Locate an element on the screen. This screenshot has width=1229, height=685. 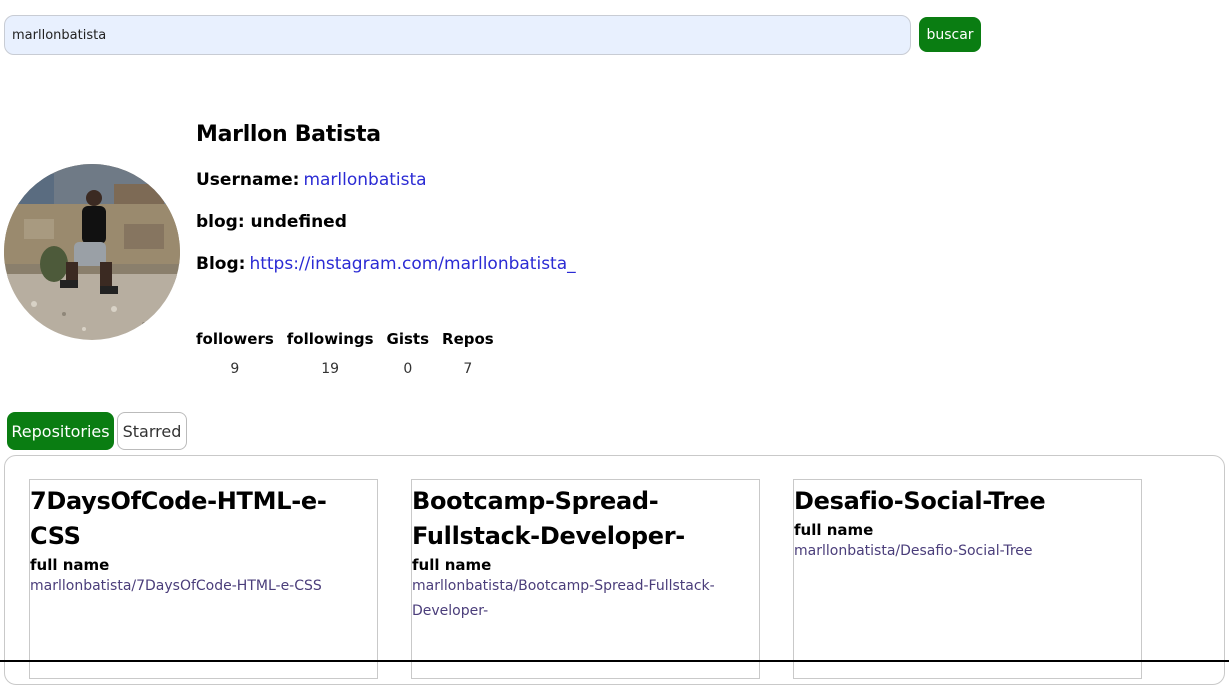
tab-repositories: Repositories is located at coordinates (60, 431).